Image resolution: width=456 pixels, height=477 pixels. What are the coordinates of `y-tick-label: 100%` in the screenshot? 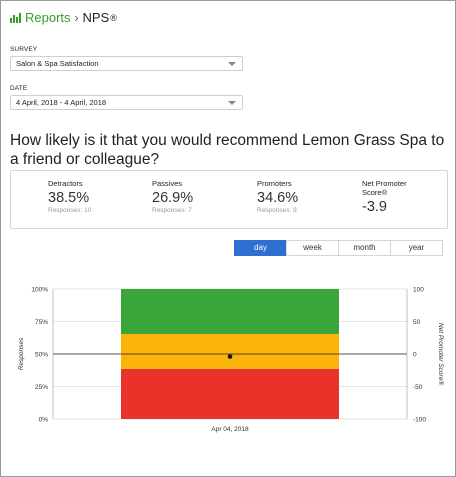 It's located at (39, 290).